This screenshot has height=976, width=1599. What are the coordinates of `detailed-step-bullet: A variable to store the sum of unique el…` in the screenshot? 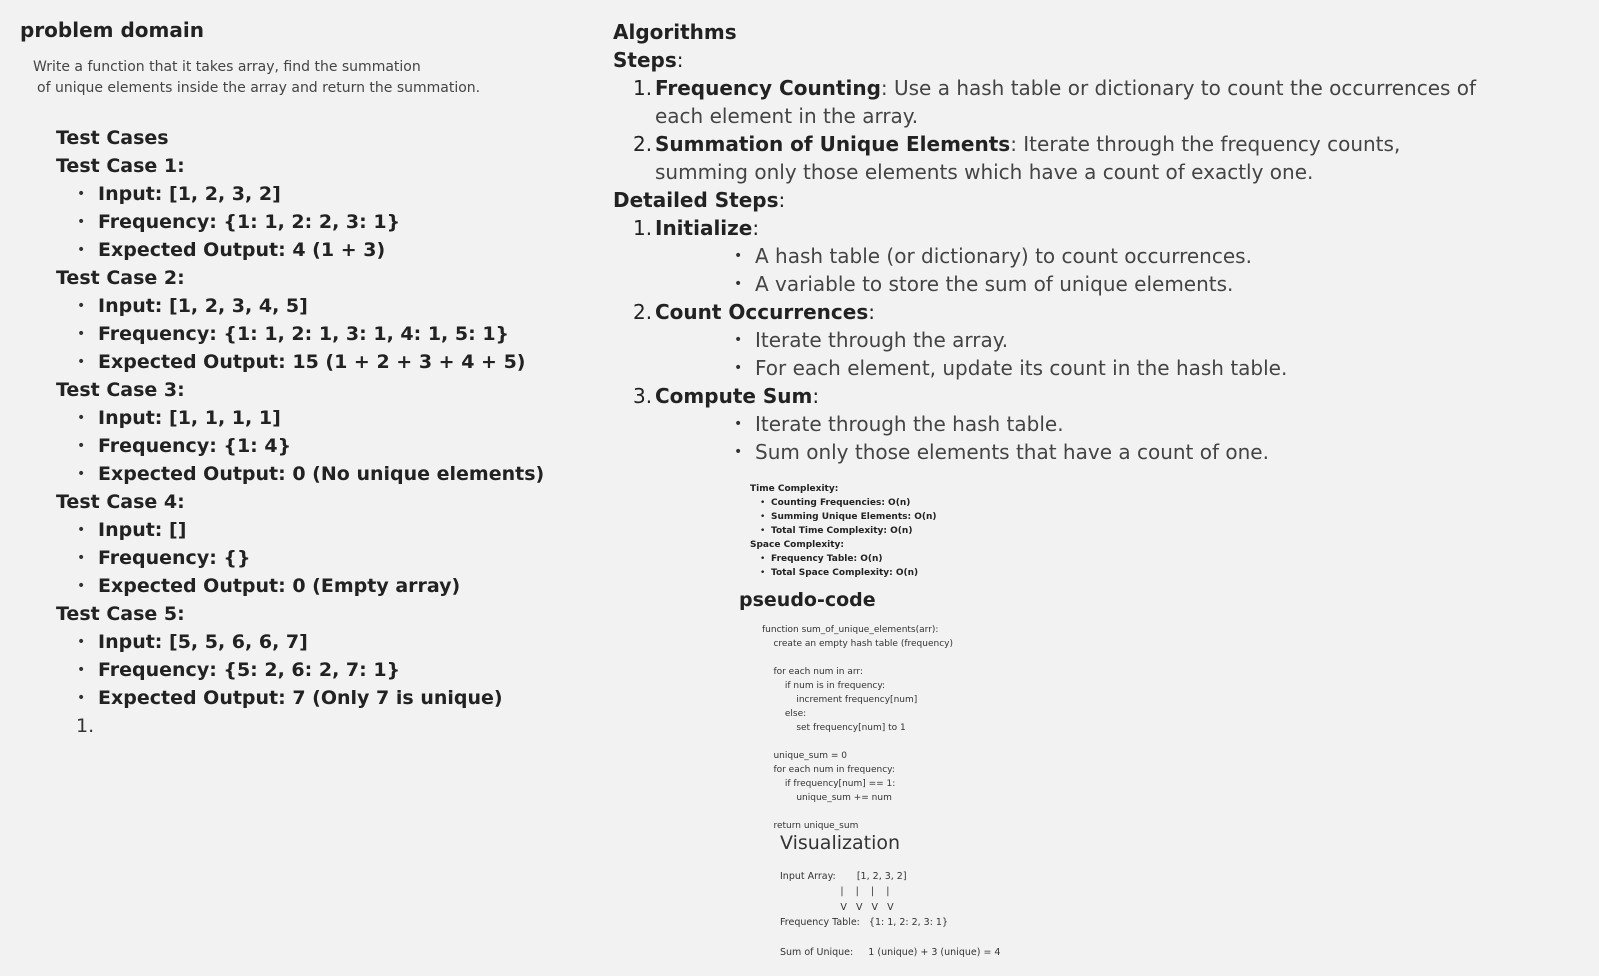 It's located at (1113, 284).